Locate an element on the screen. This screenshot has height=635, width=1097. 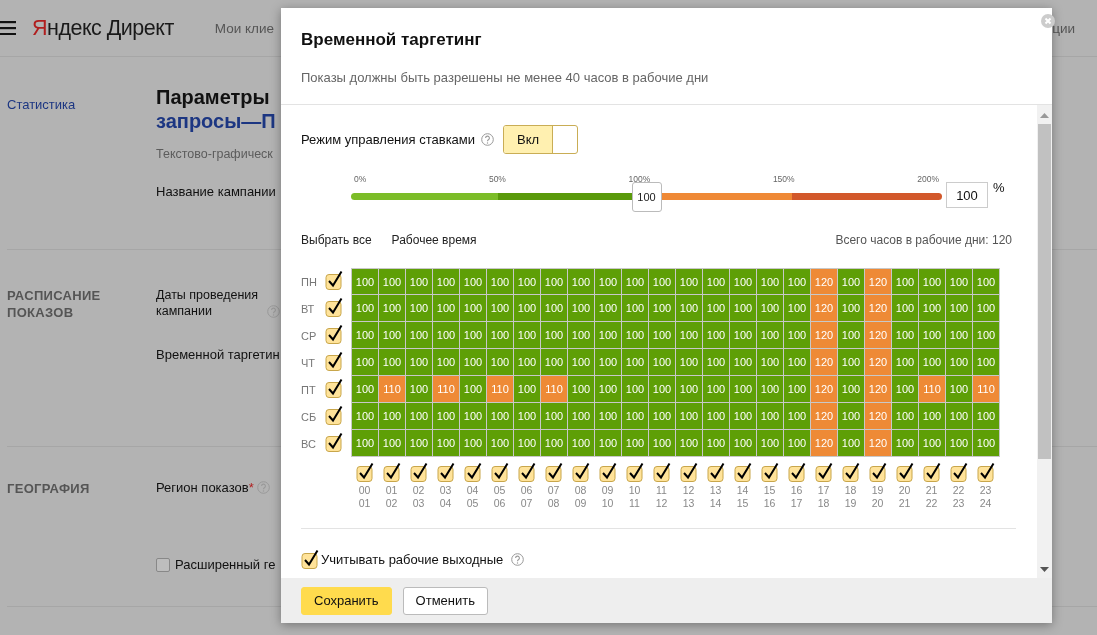
percent-field: 100 is located at coordinates (967, 195).